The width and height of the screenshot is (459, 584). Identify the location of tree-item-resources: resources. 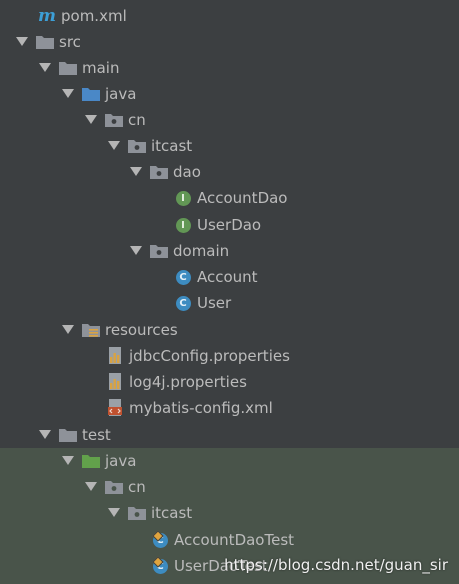
(119, 330).